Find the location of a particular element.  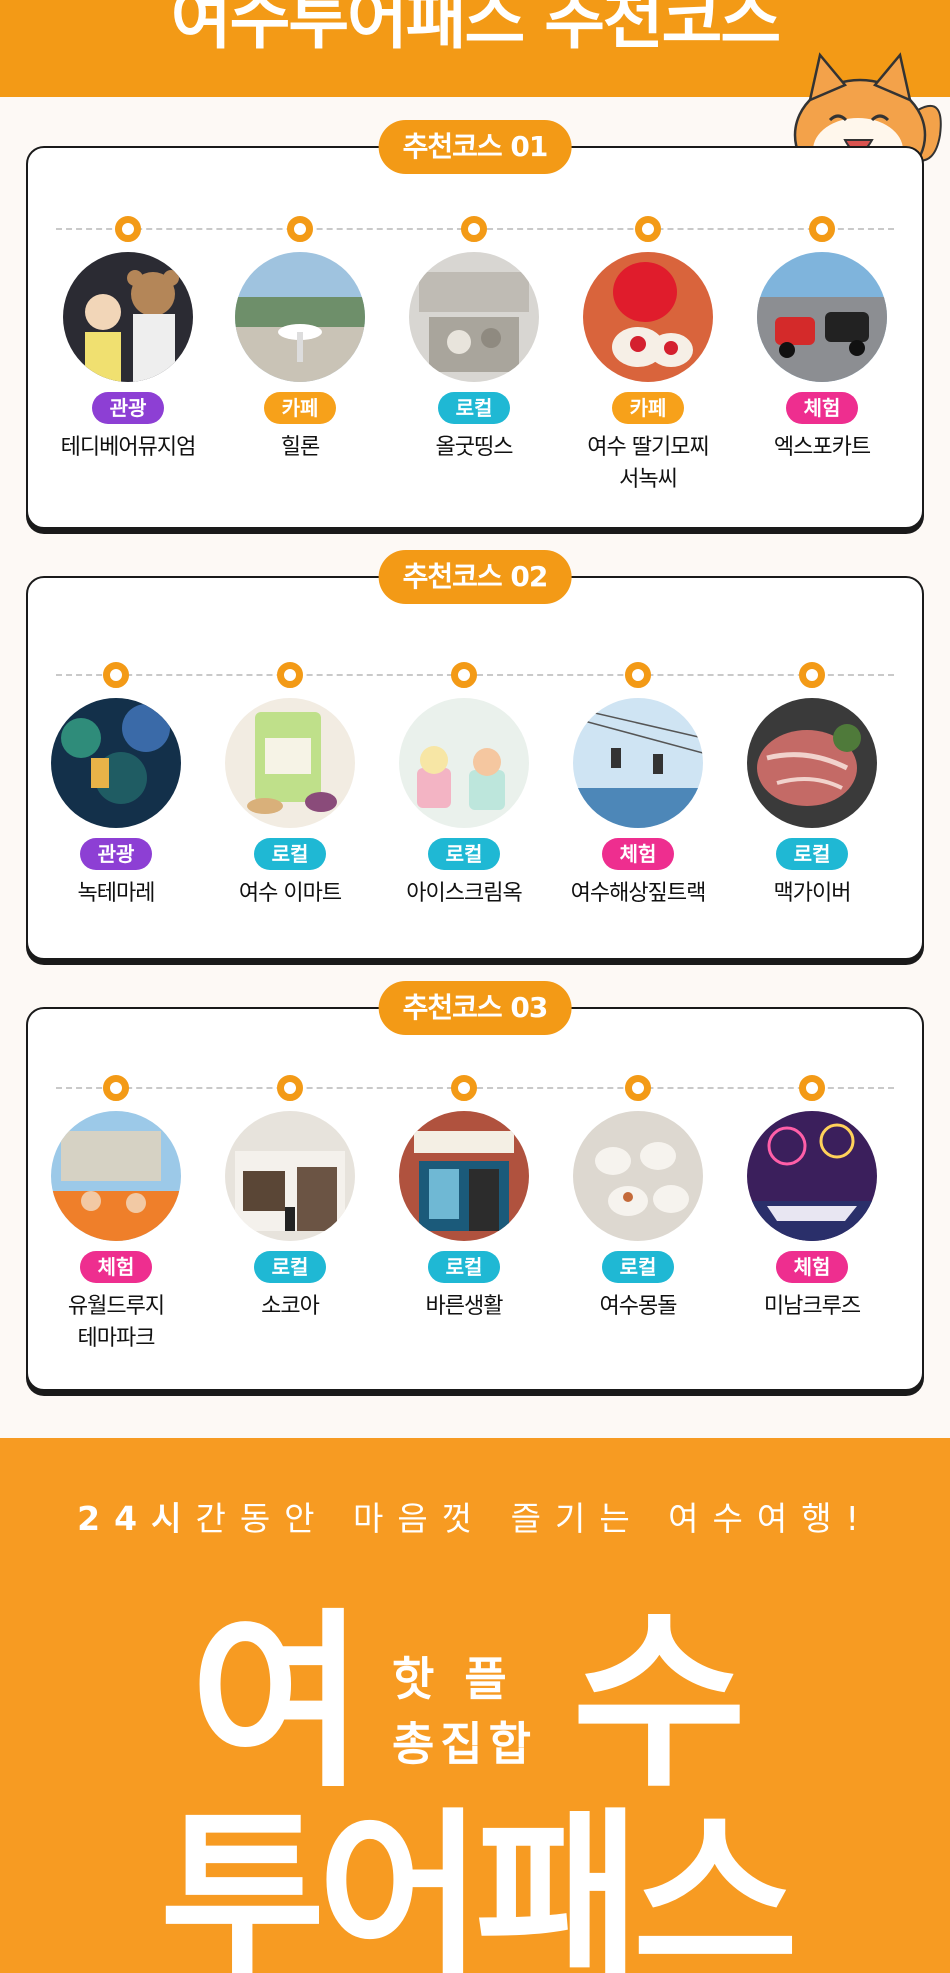

storefront-photo is located at coordinates (290, 1176).